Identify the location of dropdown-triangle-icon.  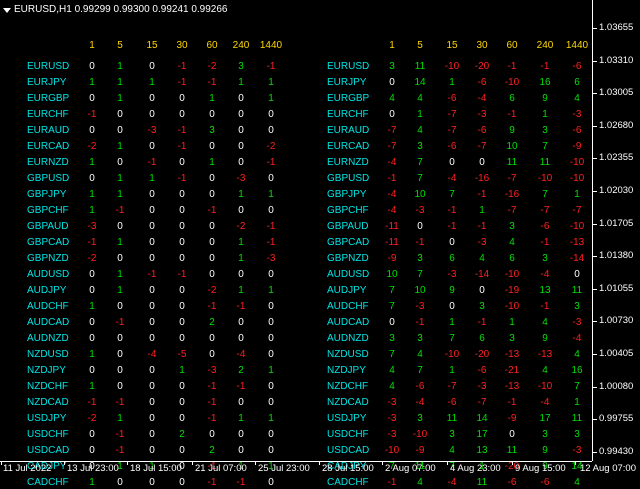
(7, 10).